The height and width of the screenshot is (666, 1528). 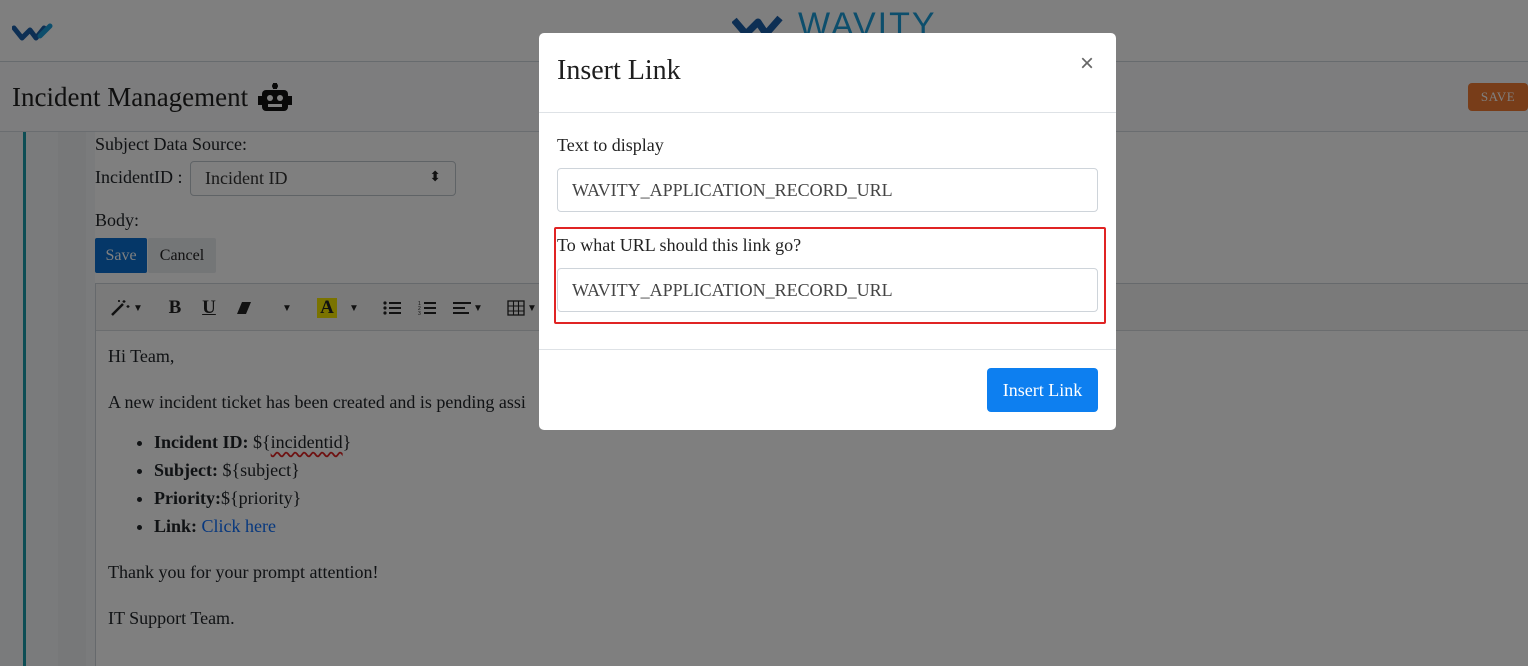 I want to click on text-to-display-input, so click(x=827, y=190).